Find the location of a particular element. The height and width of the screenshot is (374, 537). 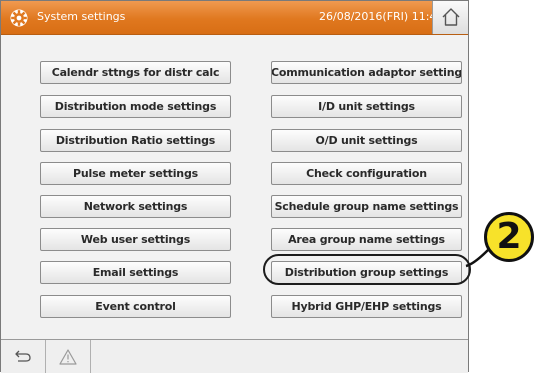

right-menu-button: Communication adaptor setting is located at coordinates (366, 72).